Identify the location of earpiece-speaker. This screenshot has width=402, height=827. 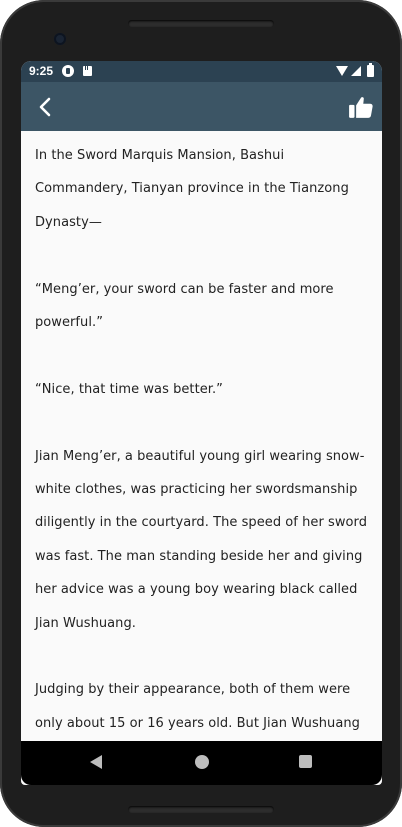
(201, 23).